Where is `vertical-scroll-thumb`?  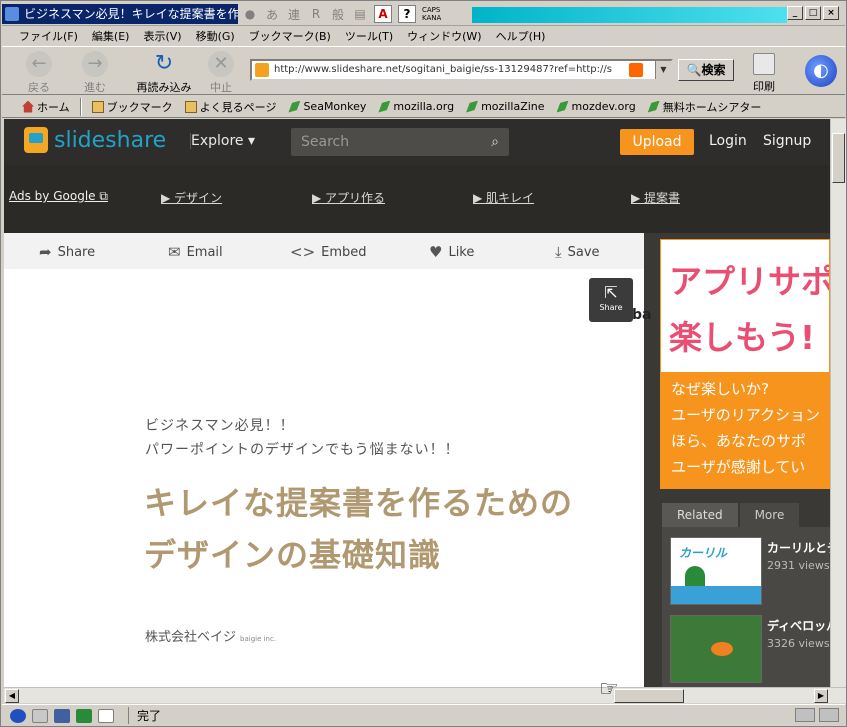
vertical-scroll-thumb is located at coordinates (838, 158).